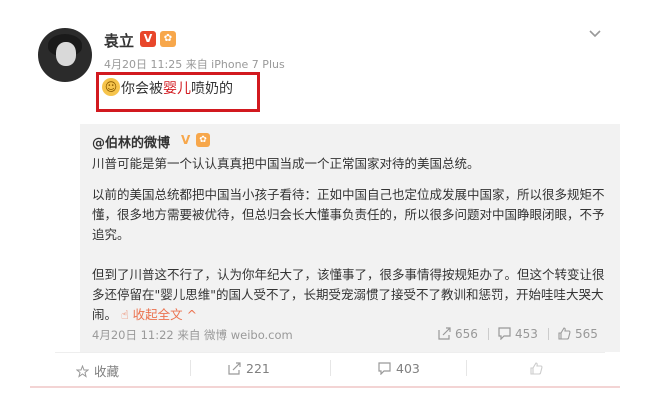  Describe the element at coordinates (186, 140) in the screenshot. I see `repost-verified-icon: V` at that location.